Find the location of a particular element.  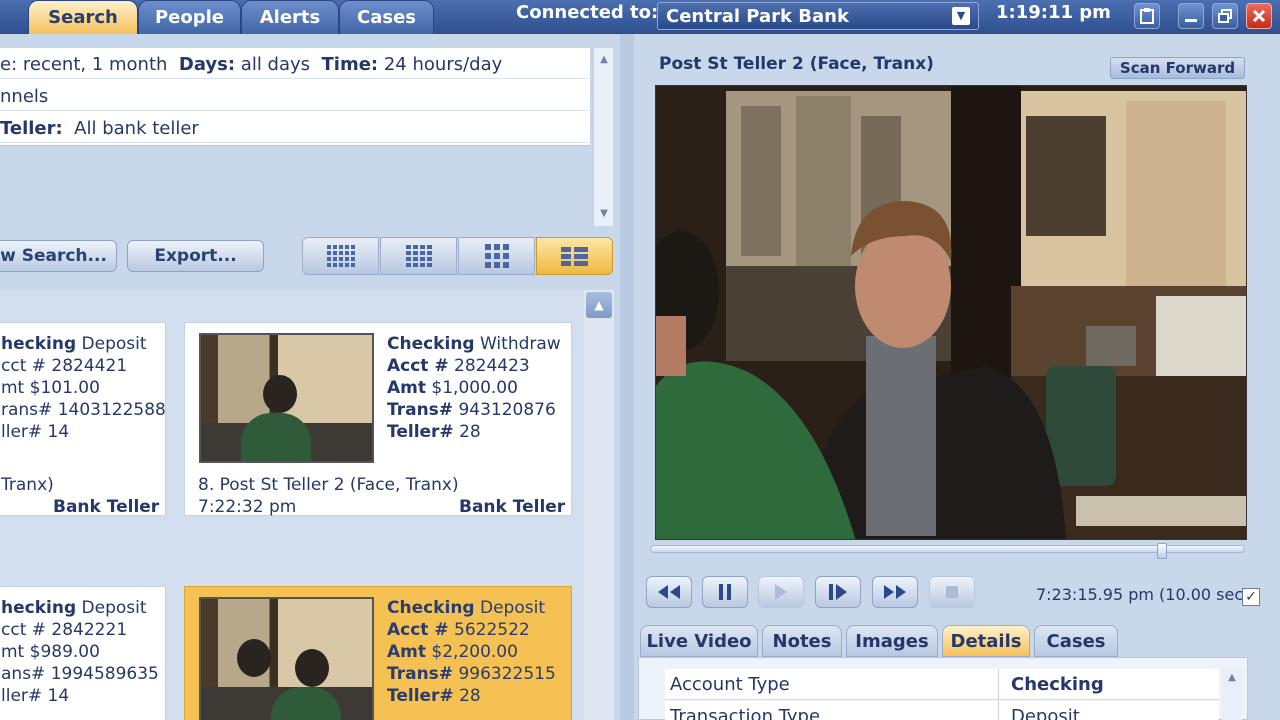

trans-label: Trans# is located at coordinates (420, 410).